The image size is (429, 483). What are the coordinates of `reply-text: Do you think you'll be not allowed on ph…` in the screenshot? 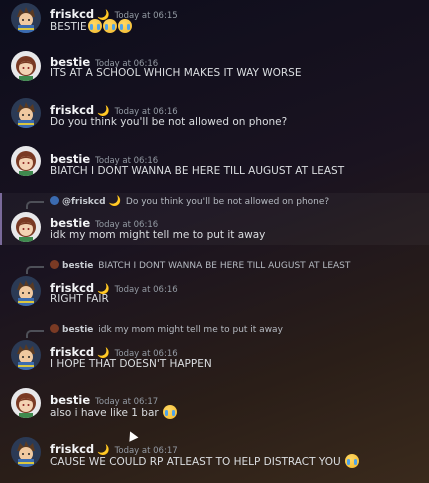 It's located at (227, 202).